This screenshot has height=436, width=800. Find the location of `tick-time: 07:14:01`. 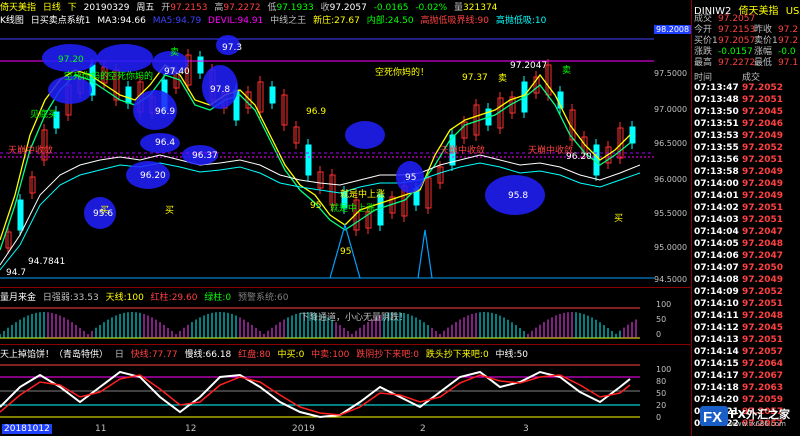

tick-time: 07:14:01 is located at coordinates (716, 196).